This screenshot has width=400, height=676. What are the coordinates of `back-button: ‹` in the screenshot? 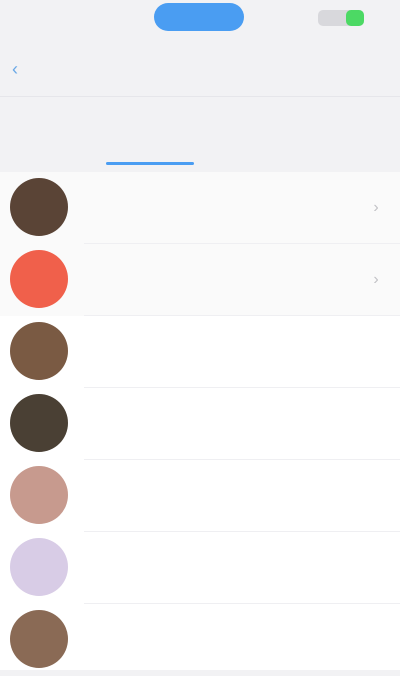 It's located at (29, 69).